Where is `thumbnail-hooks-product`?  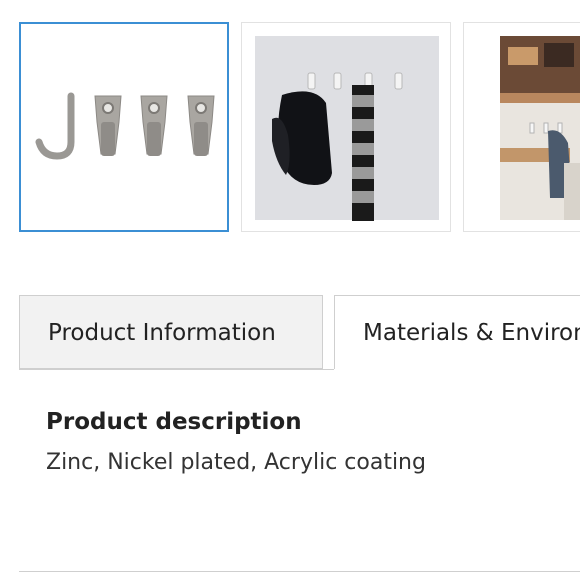 thumbnail-hooks-product is located at coordinates (124, 127).